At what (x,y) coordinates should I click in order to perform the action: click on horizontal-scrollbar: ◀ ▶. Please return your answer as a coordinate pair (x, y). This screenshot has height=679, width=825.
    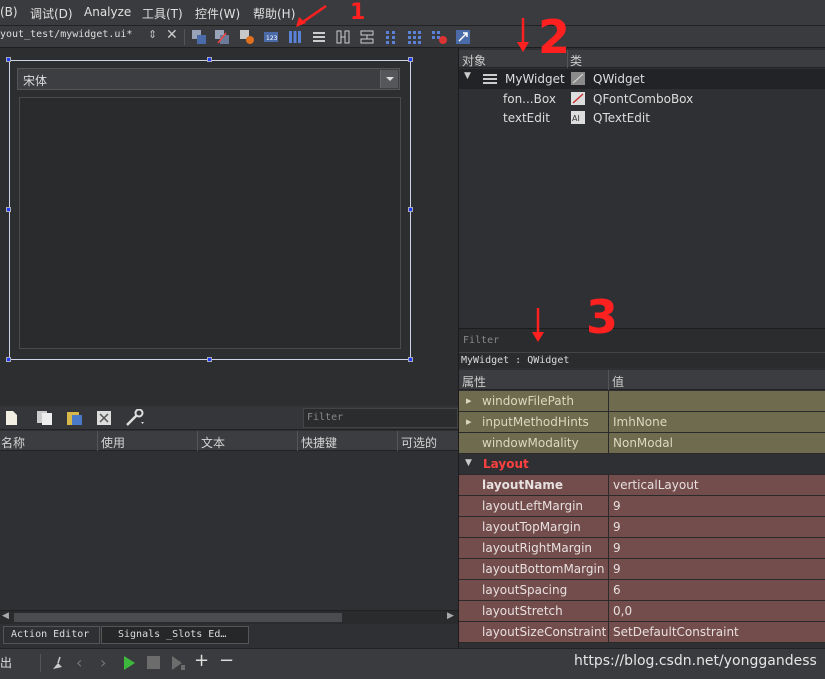
    Looking at the image, I should click on (229, 617).